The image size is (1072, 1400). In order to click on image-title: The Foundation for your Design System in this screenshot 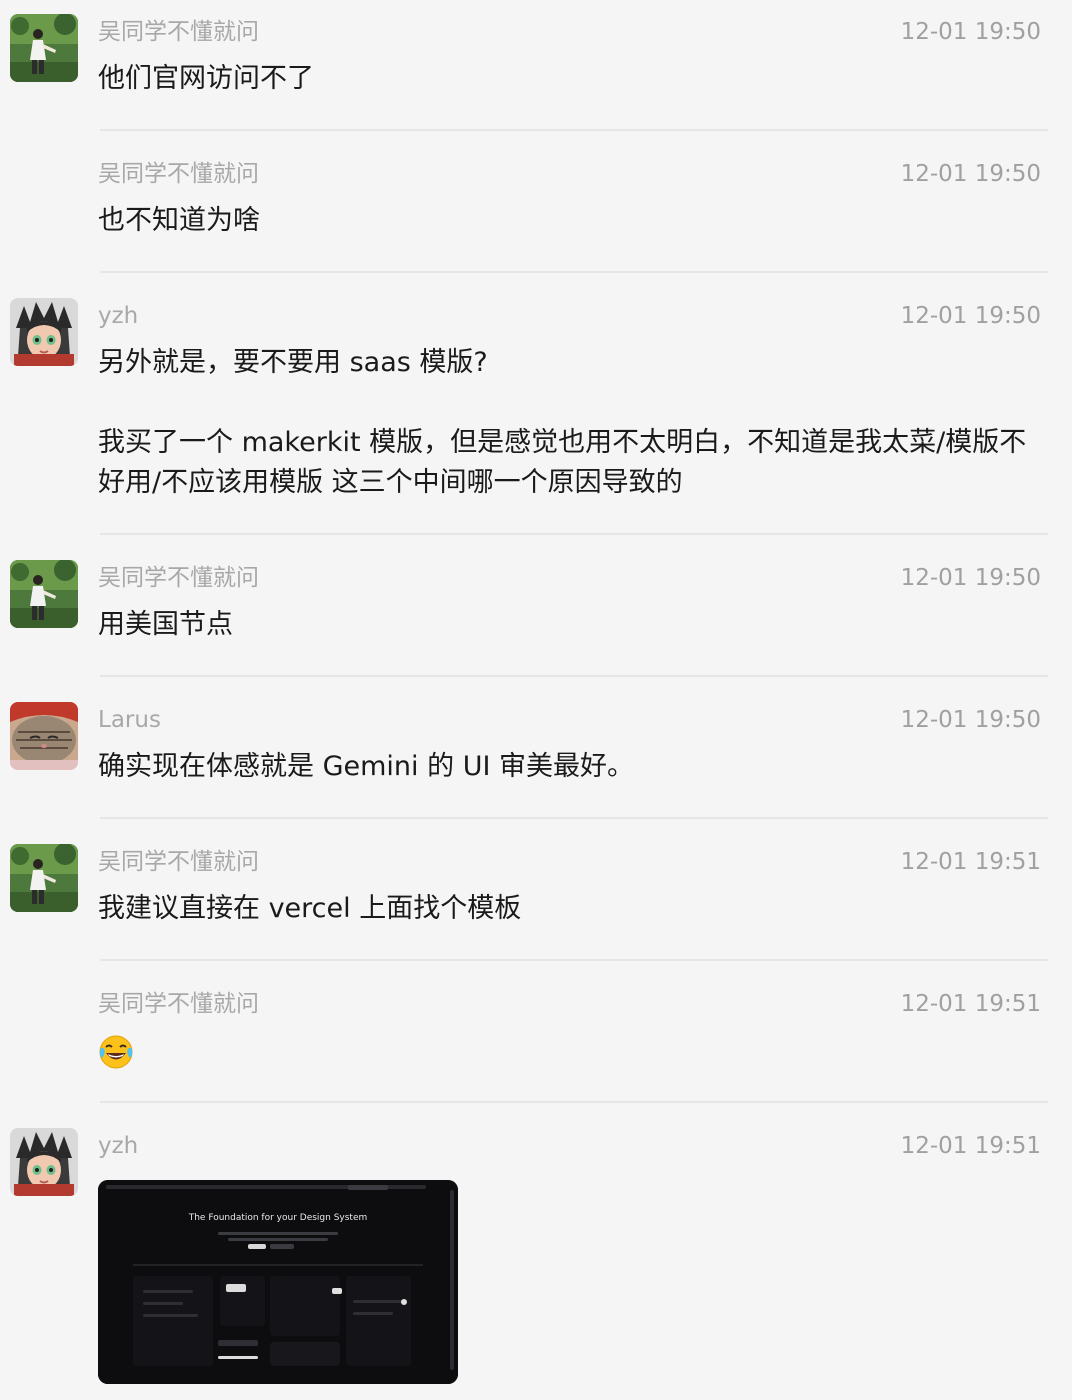, I will do `click(278, 1218)`.